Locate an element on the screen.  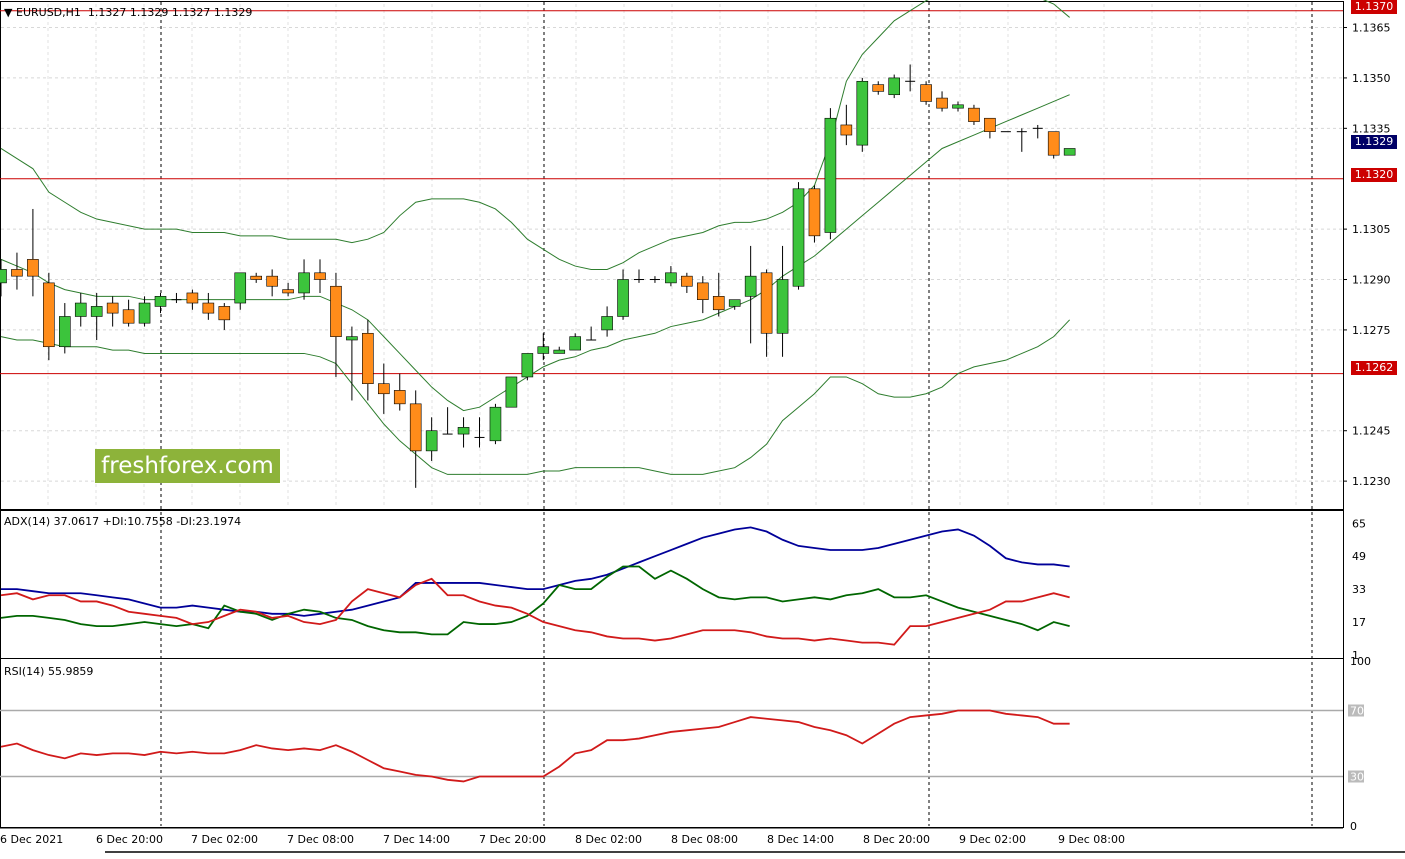
price-axis-label: 1.1230 is located at coordinates (1371, 481).